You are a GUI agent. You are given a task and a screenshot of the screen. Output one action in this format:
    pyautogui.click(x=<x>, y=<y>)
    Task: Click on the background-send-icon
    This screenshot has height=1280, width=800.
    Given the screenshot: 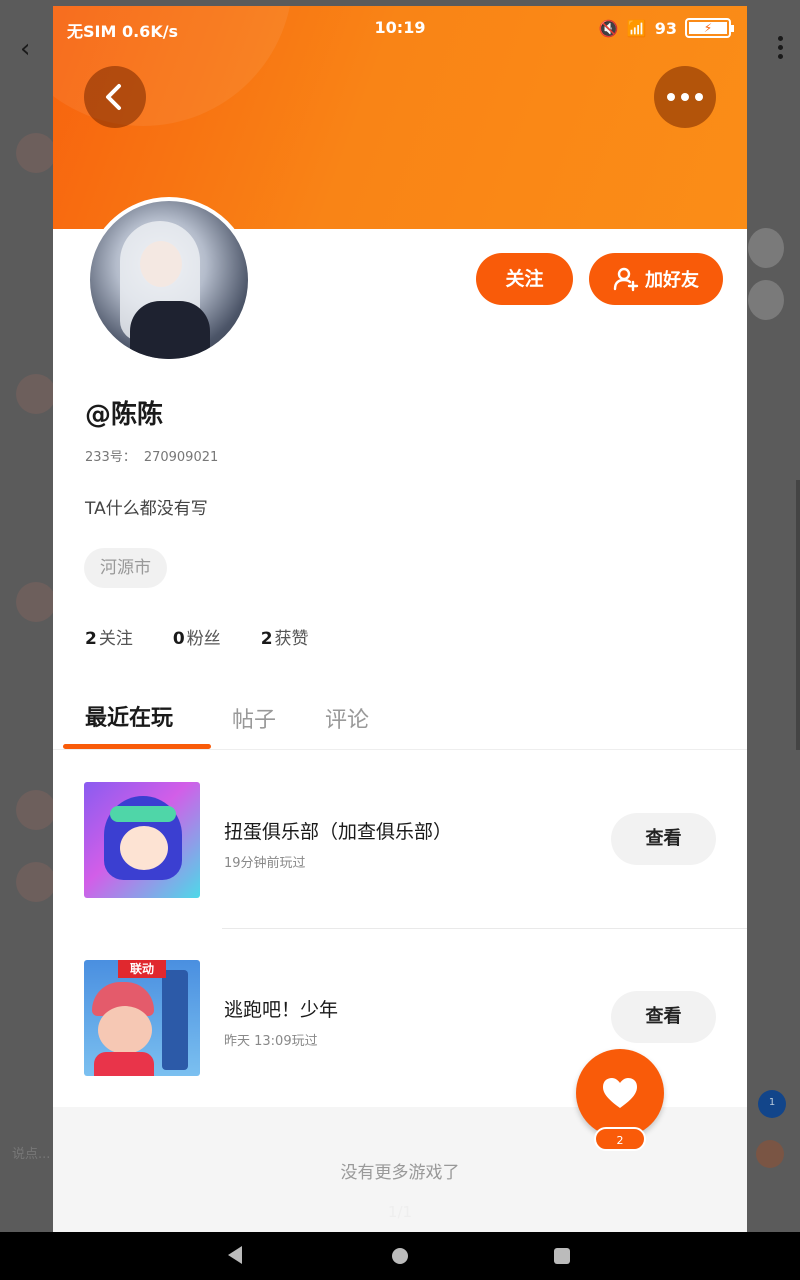 What is the action you would take?
    pyautogui.click(x=770, y=1154)
    